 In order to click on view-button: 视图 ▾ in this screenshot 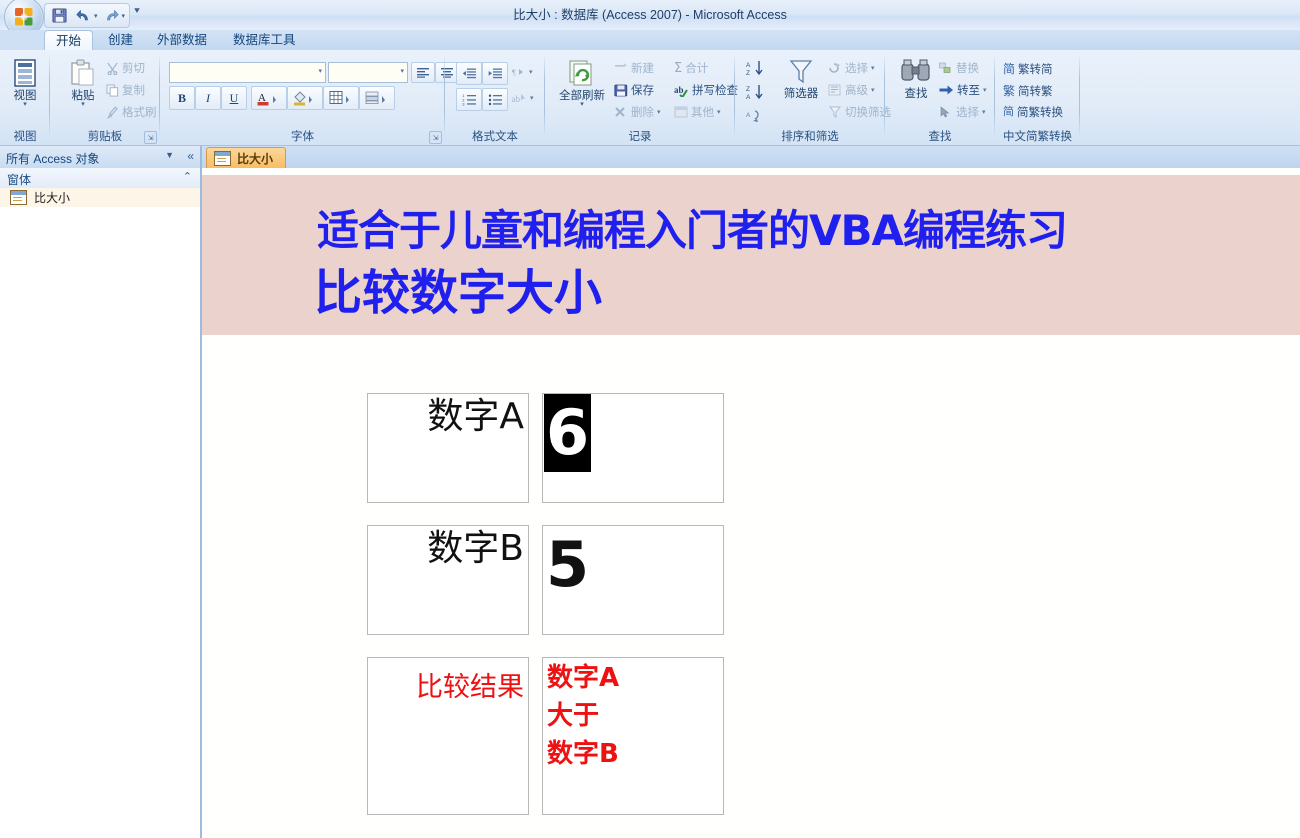, I will do `click(25, 83)`.